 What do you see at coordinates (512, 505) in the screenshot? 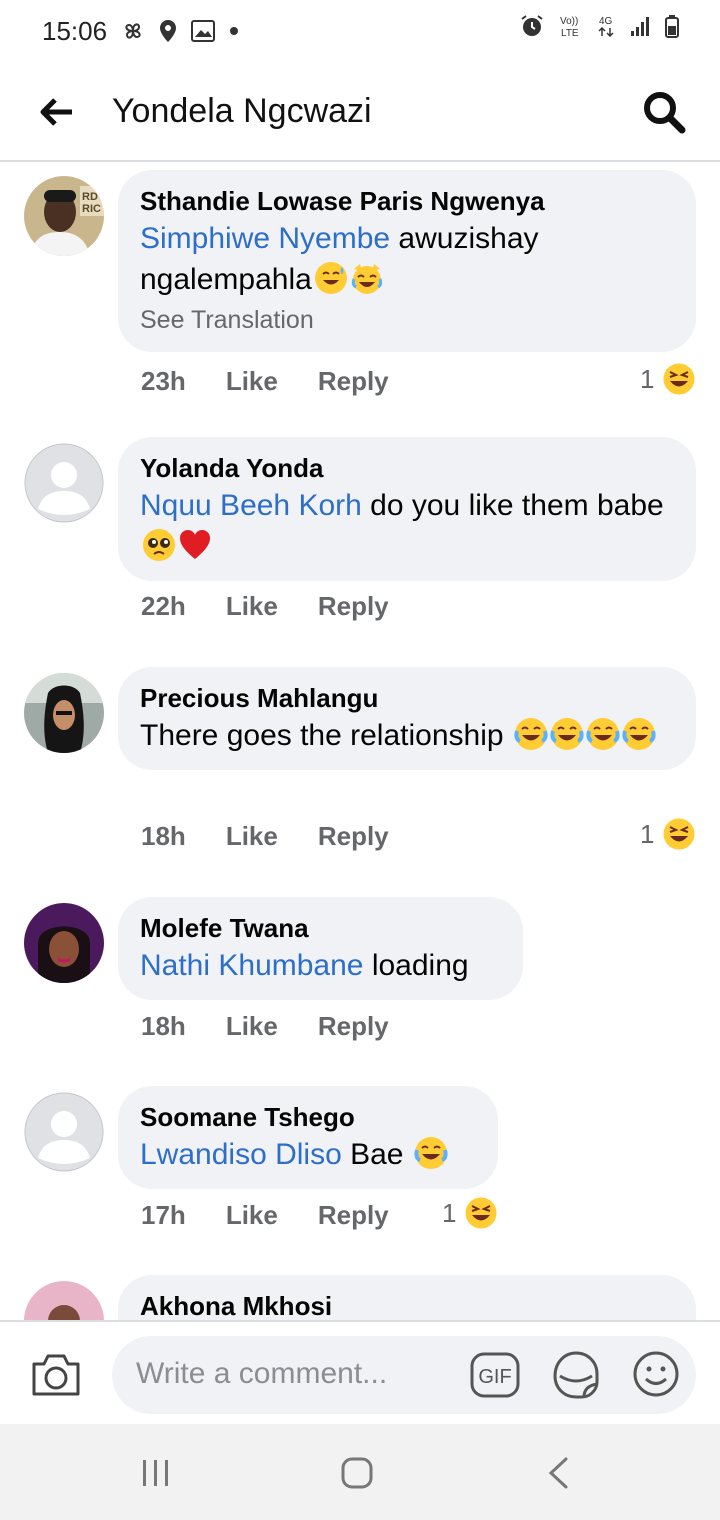
I see `comment-body: do you like them babe` at bounding box center [512, 505].